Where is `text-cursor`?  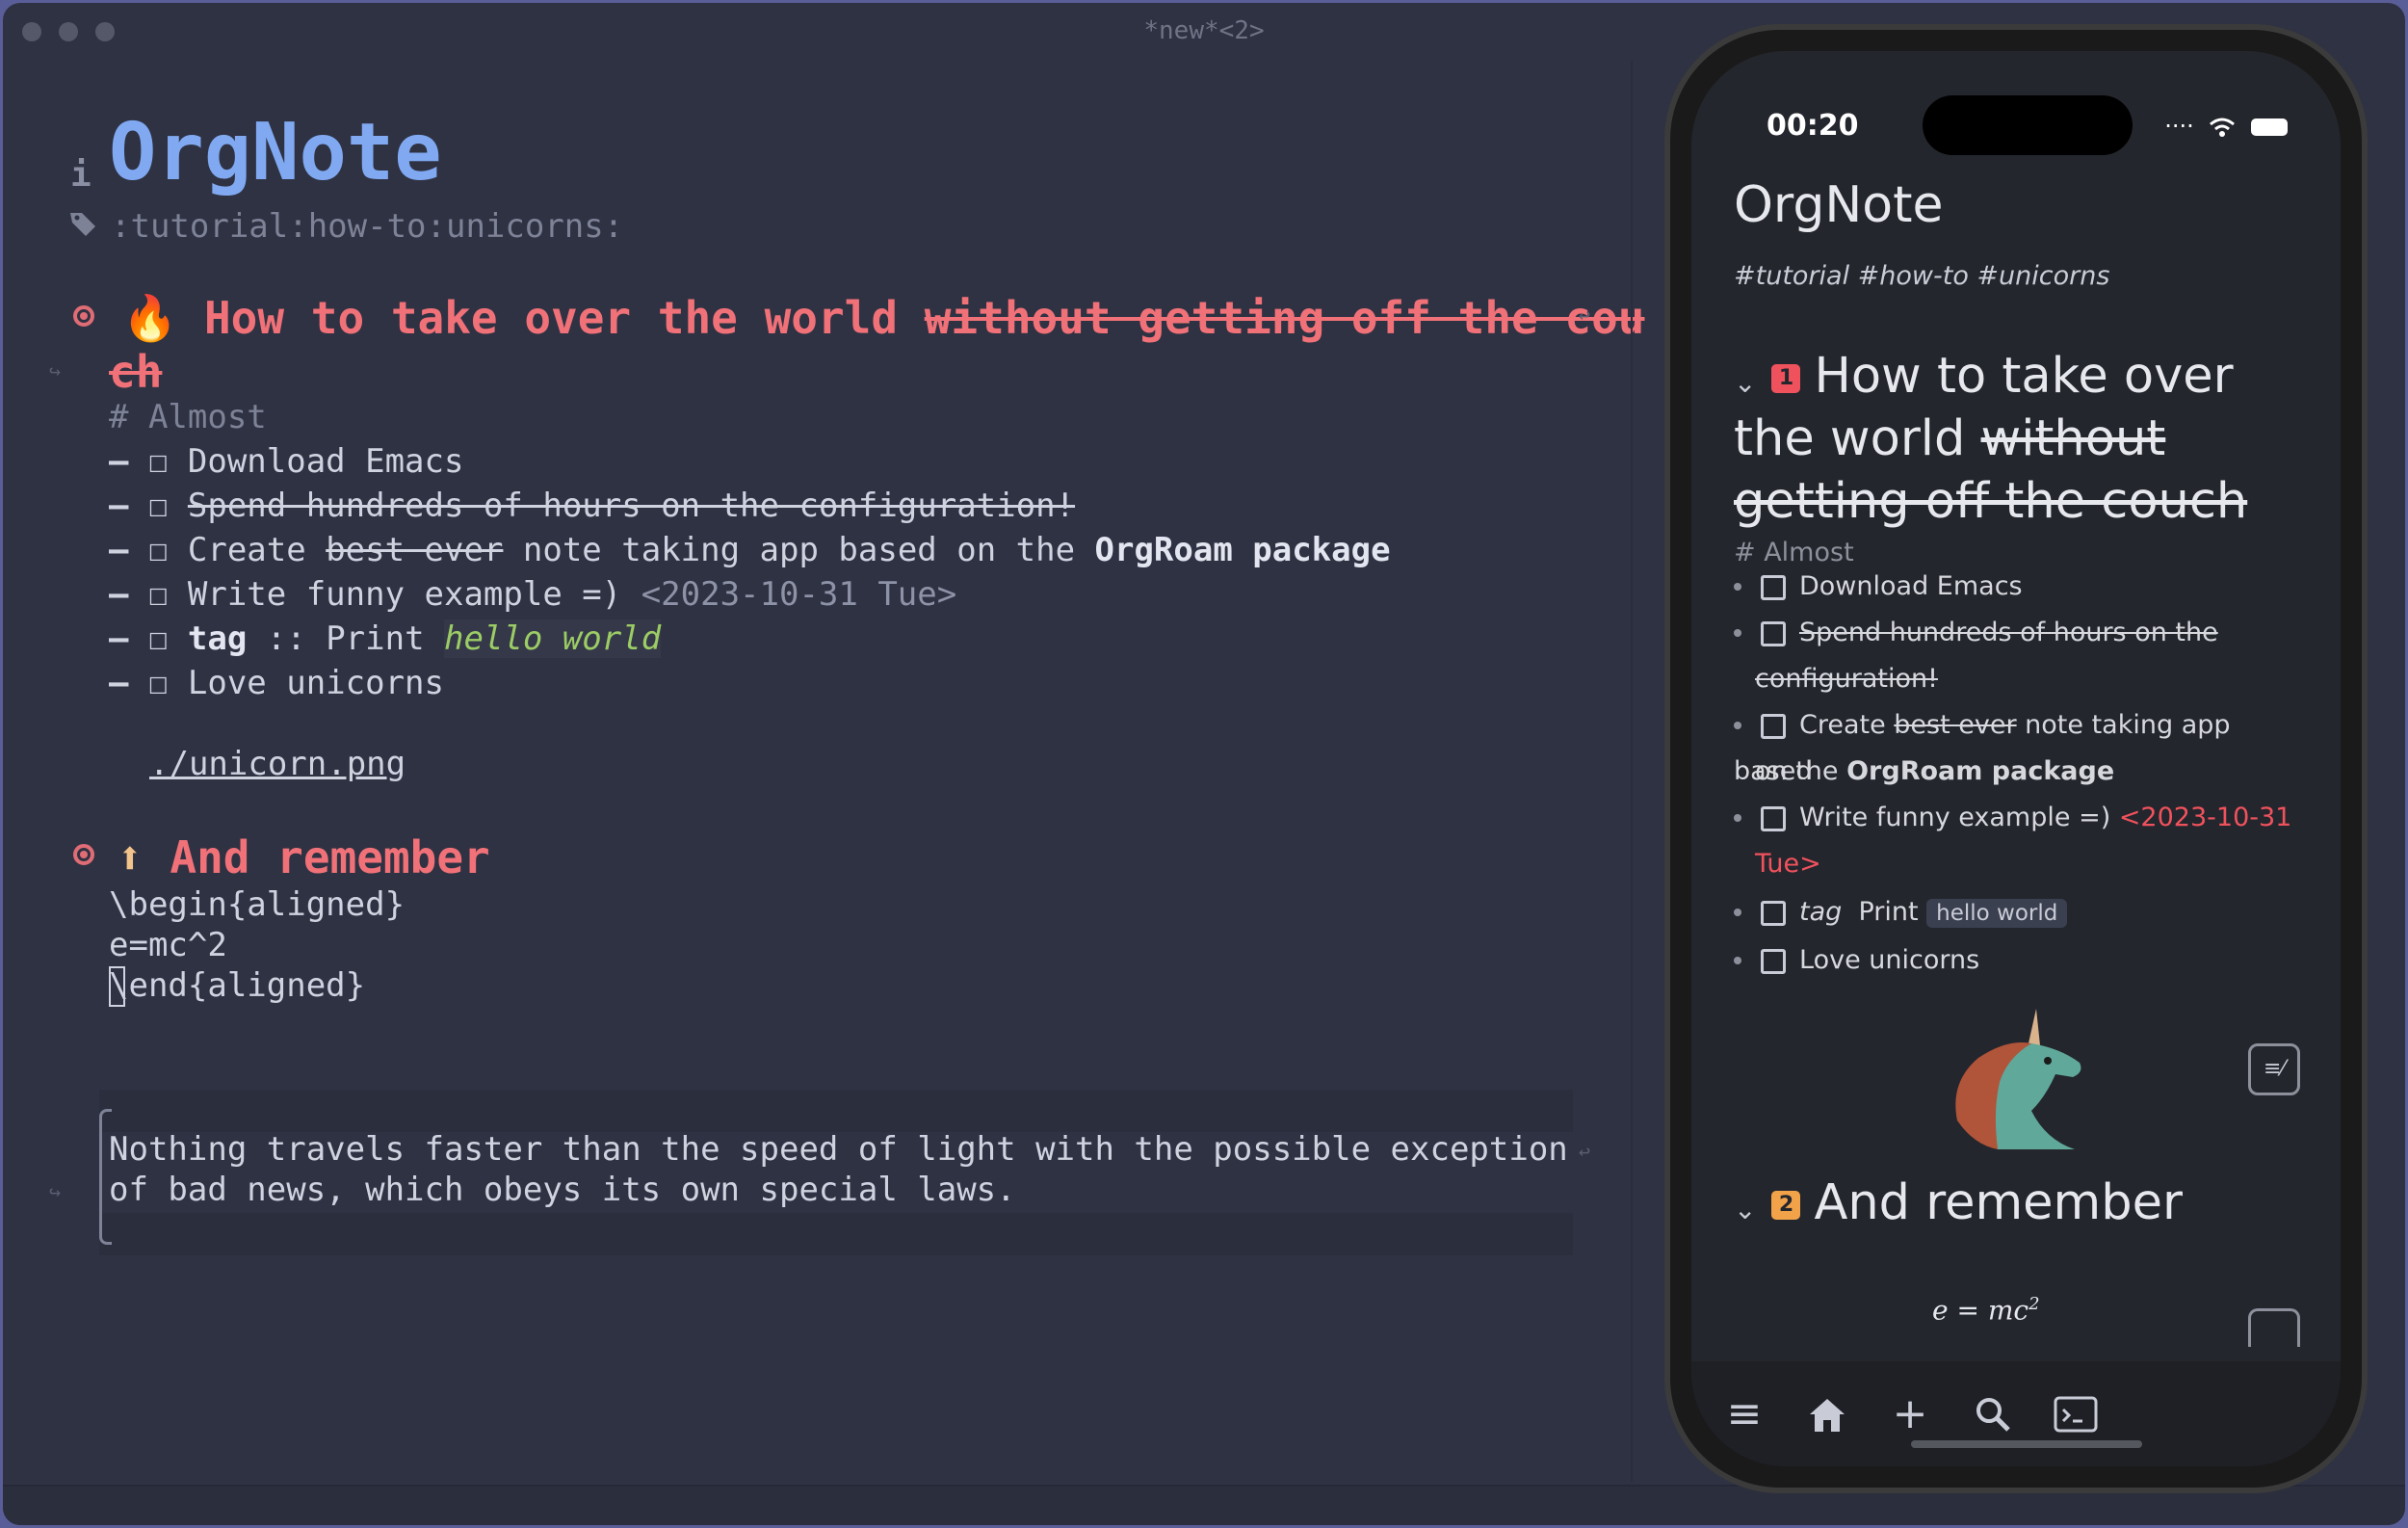
text-cursor is located at coordinates (117, 986).